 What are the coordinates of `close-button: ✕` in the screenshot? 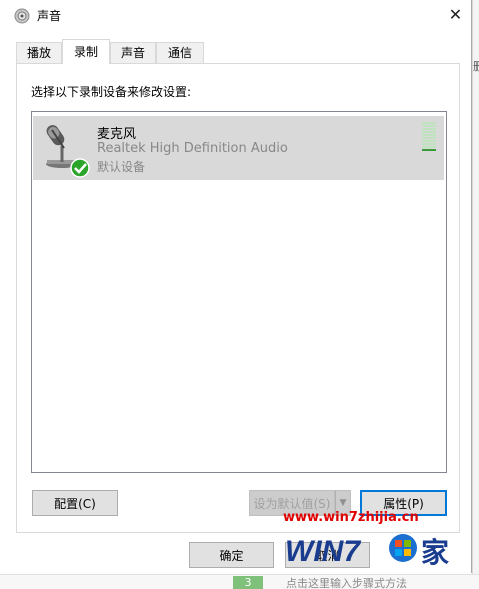 It's located at (455, 15).